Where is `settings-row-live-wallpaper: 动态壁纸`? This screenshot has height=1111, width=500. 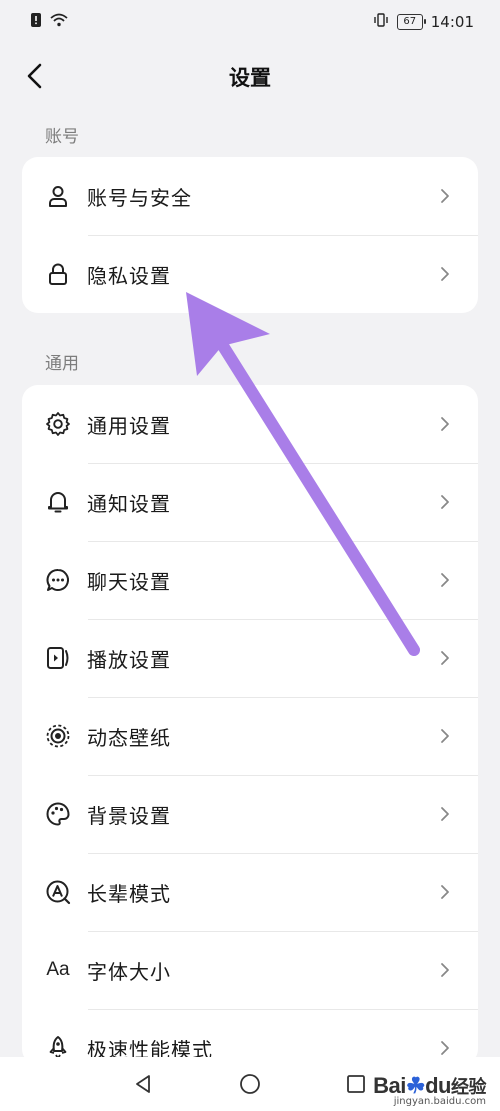 settings-row-live-wallpaper: 动态壁纸 is located at coordinates (250, 736).